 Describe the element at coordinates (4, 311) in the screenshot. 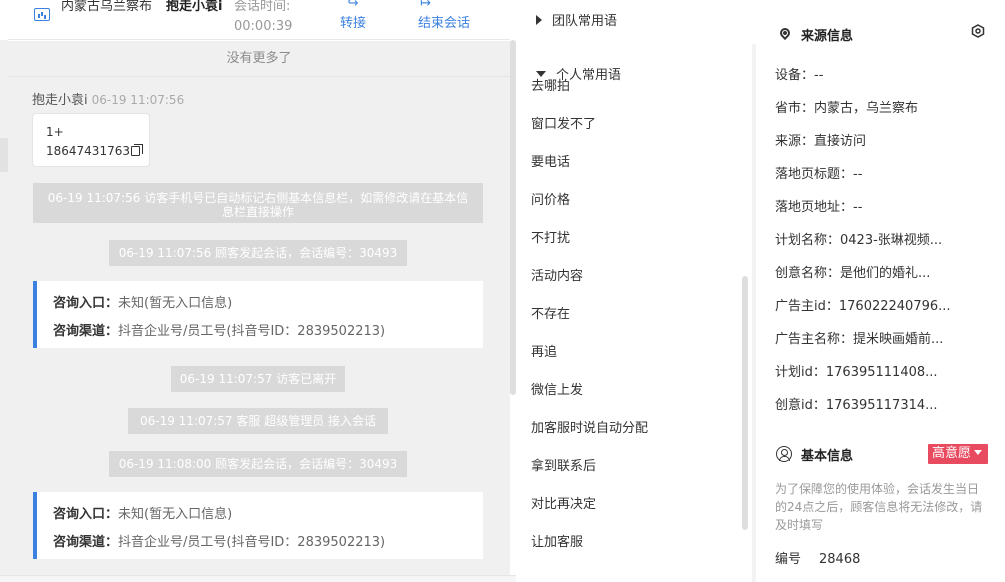

I see `left-gutter` at that location.